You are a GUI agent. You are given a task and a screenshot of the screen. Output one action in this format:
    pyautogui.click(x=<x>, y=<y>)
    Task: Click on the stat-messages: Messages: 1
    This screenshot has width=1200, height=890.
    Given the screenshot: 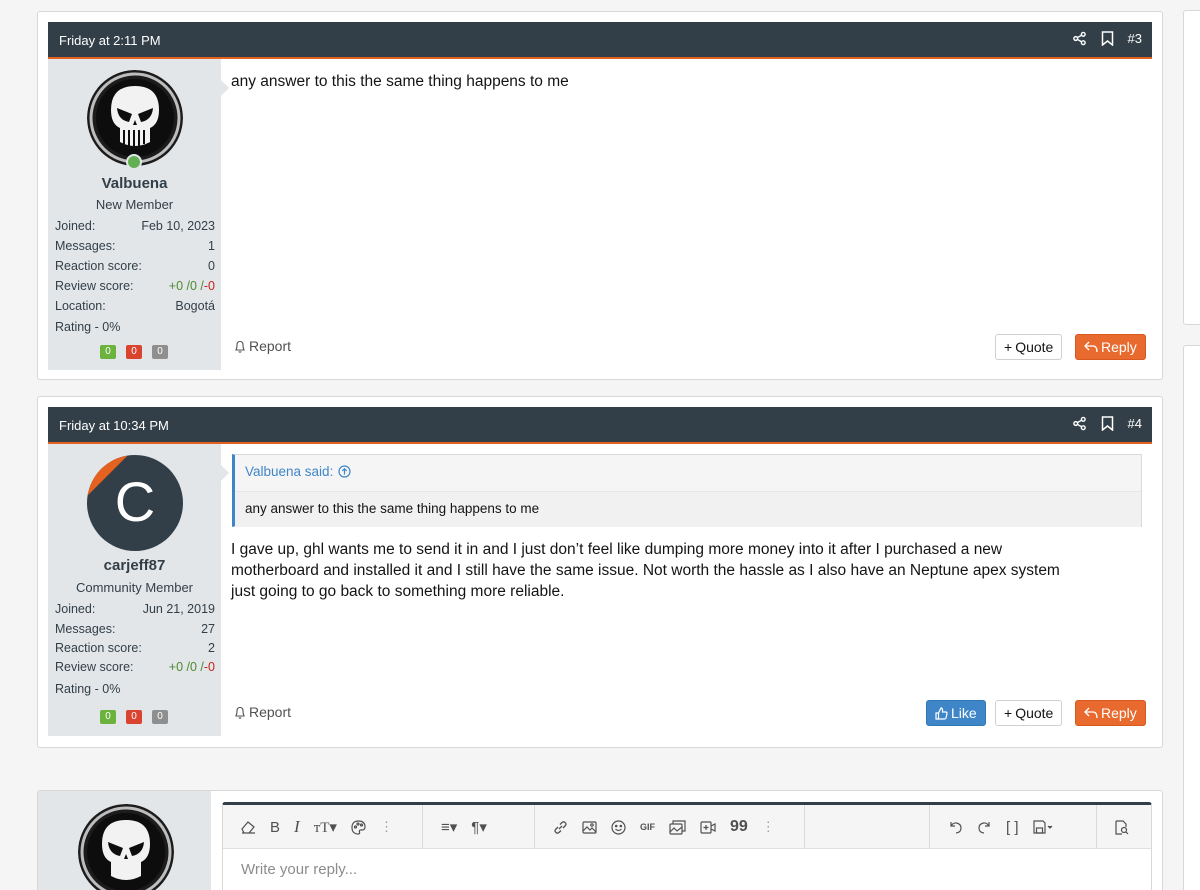 What is the action you would take?
    pyautogui.click(x=135, y=246)
    